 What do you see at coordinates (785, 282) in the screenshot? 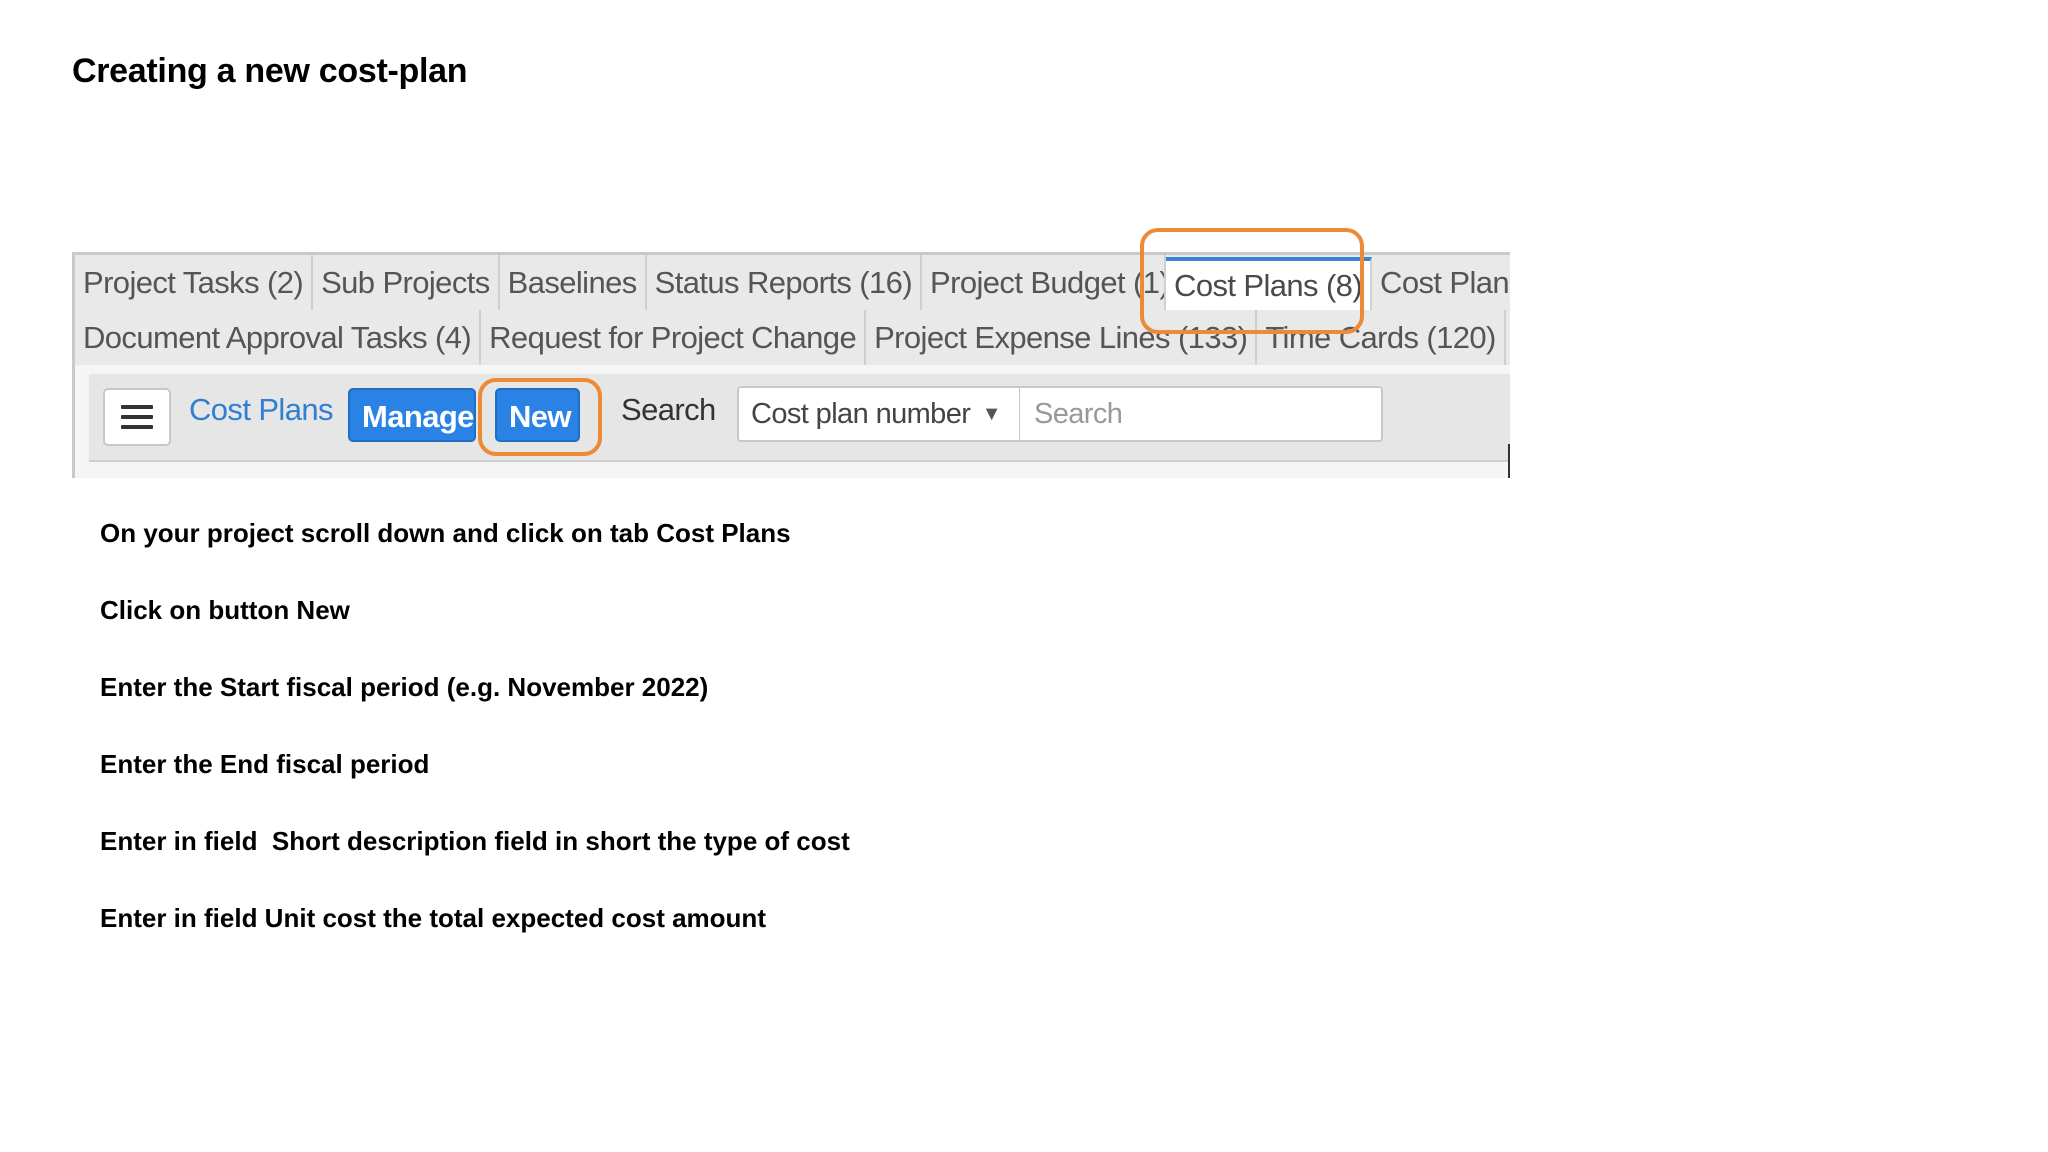
I see `tab-status-reports: Status Reports (16)` at bounding box center [785, 282].